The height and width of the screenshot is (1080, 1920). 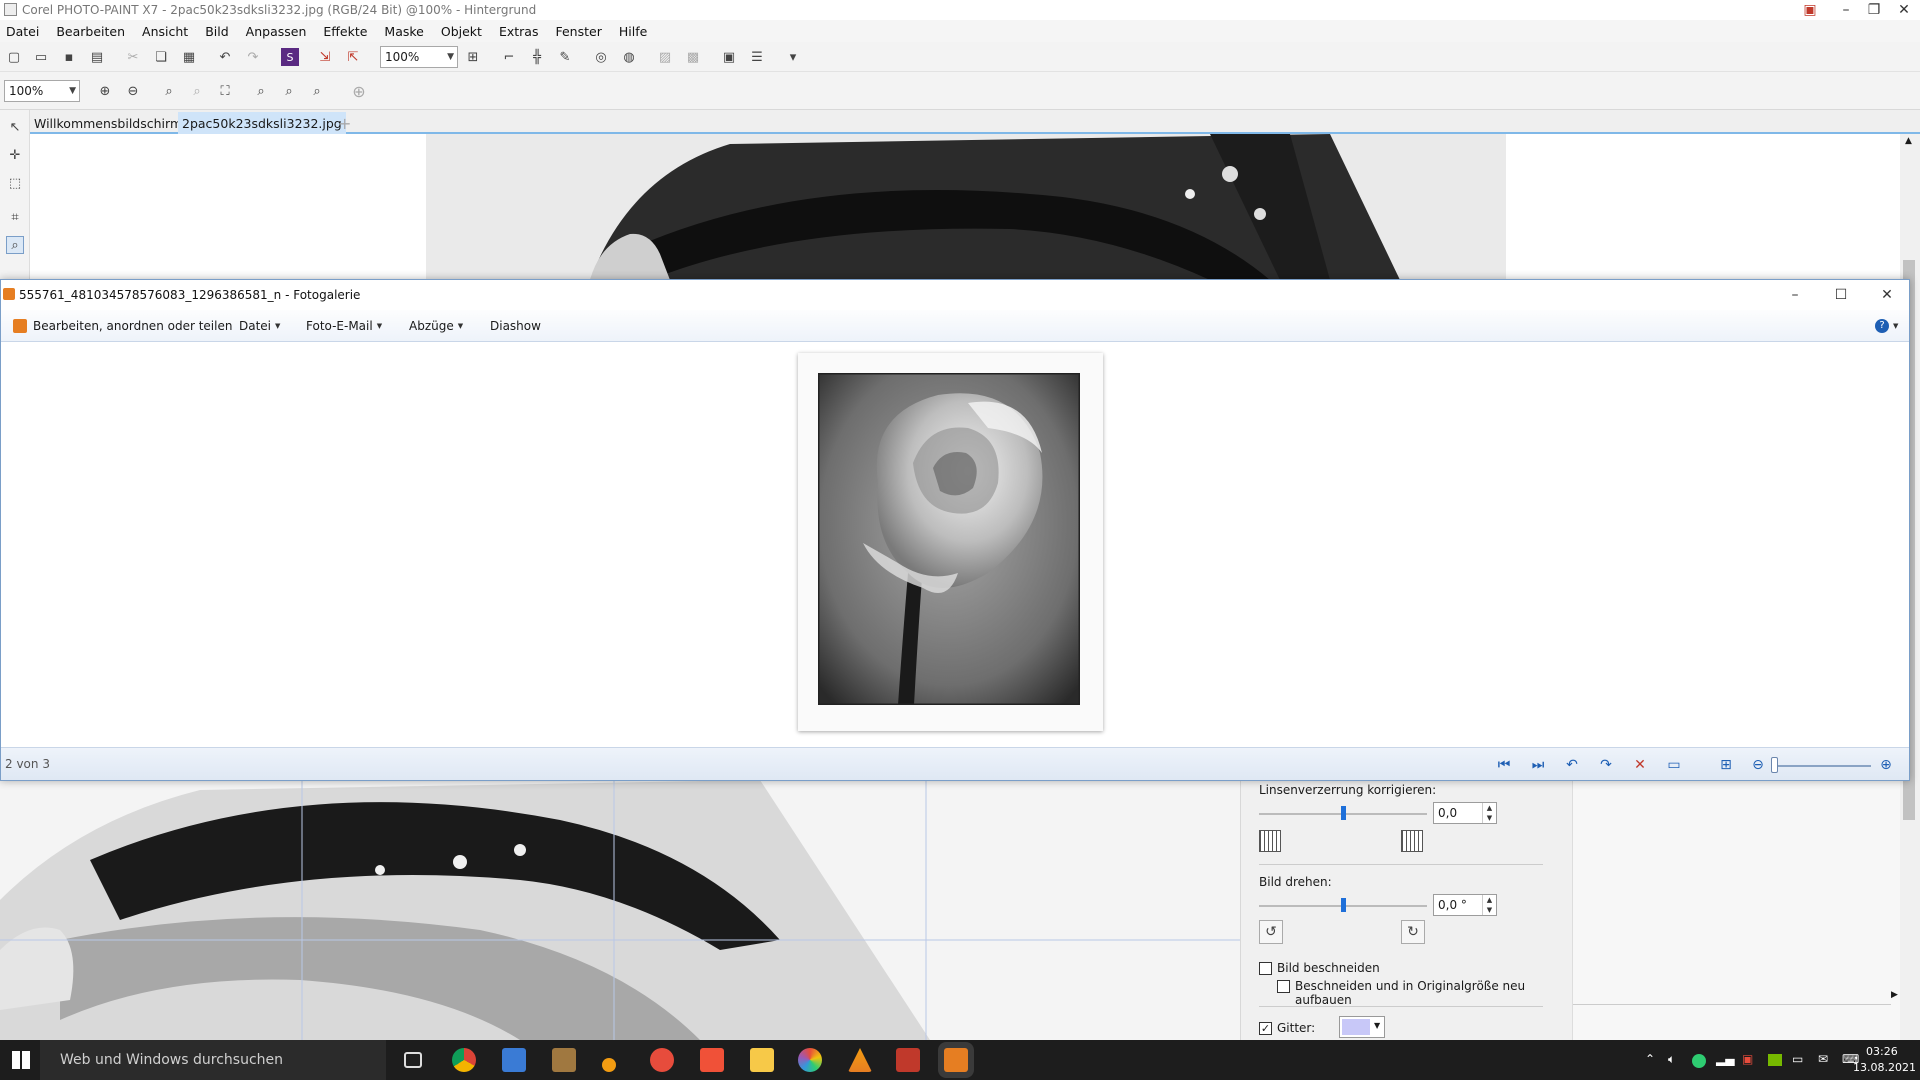 I want to click on menu-fenster: Fenster, so click(x=578, y=31).